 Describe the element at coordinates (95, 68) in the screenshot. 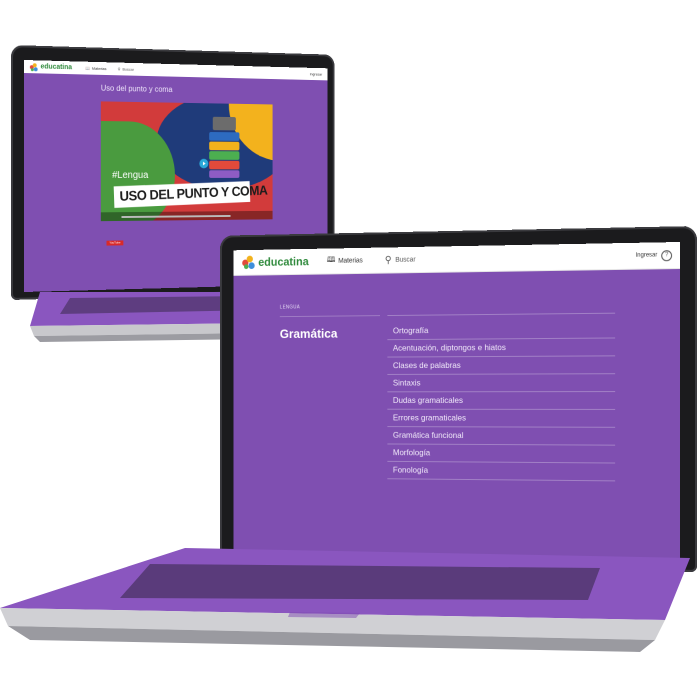

I see `back-nav-materias: 📖 Materias` at that location.